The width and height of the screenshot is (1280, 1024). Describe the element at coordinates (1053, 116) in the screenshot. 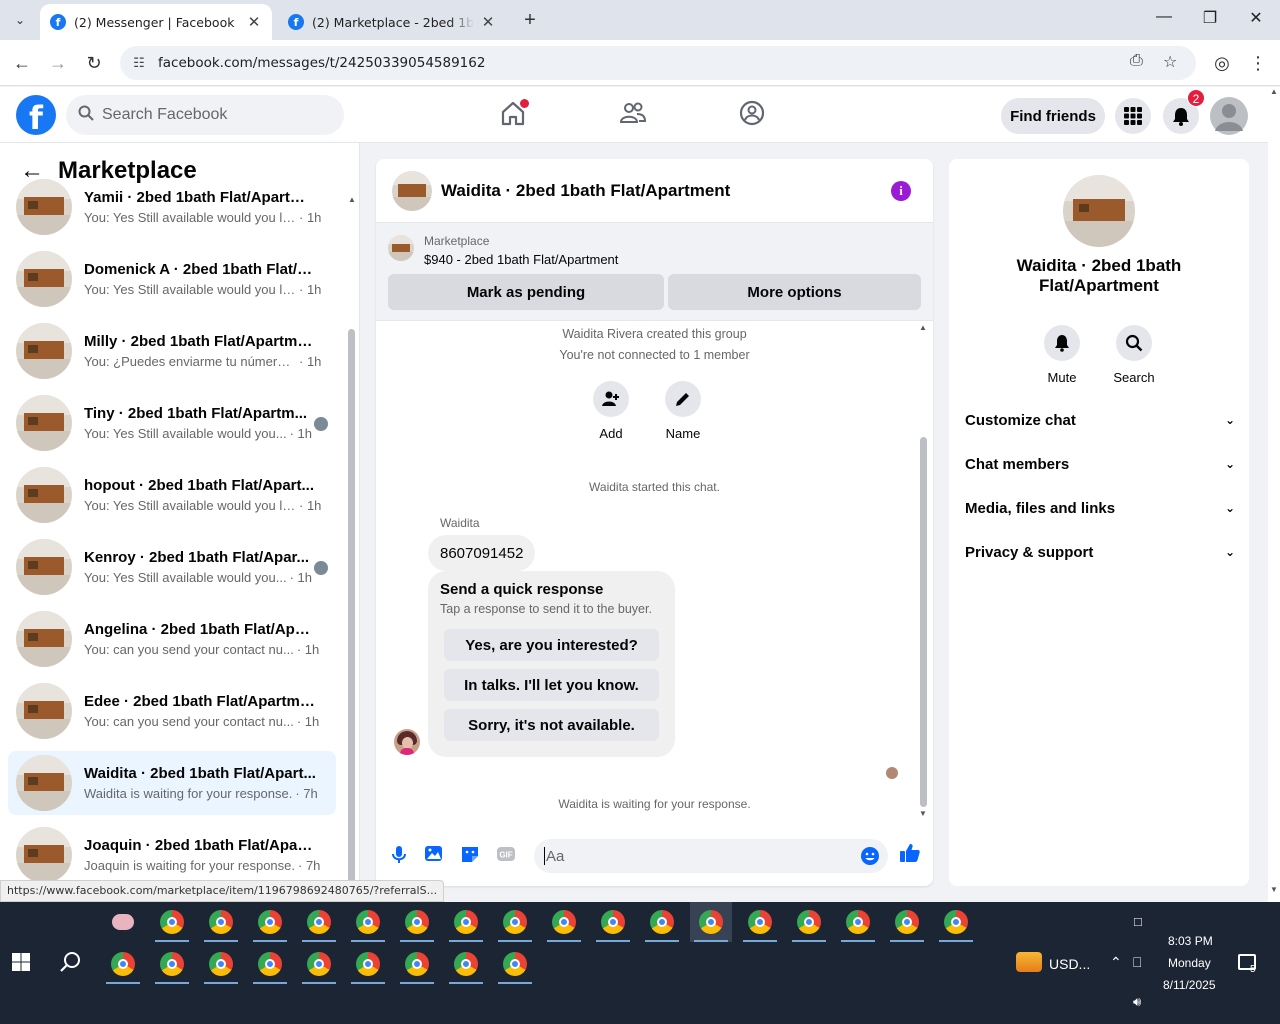

I see `find-friends-button: Find friends` at that location.